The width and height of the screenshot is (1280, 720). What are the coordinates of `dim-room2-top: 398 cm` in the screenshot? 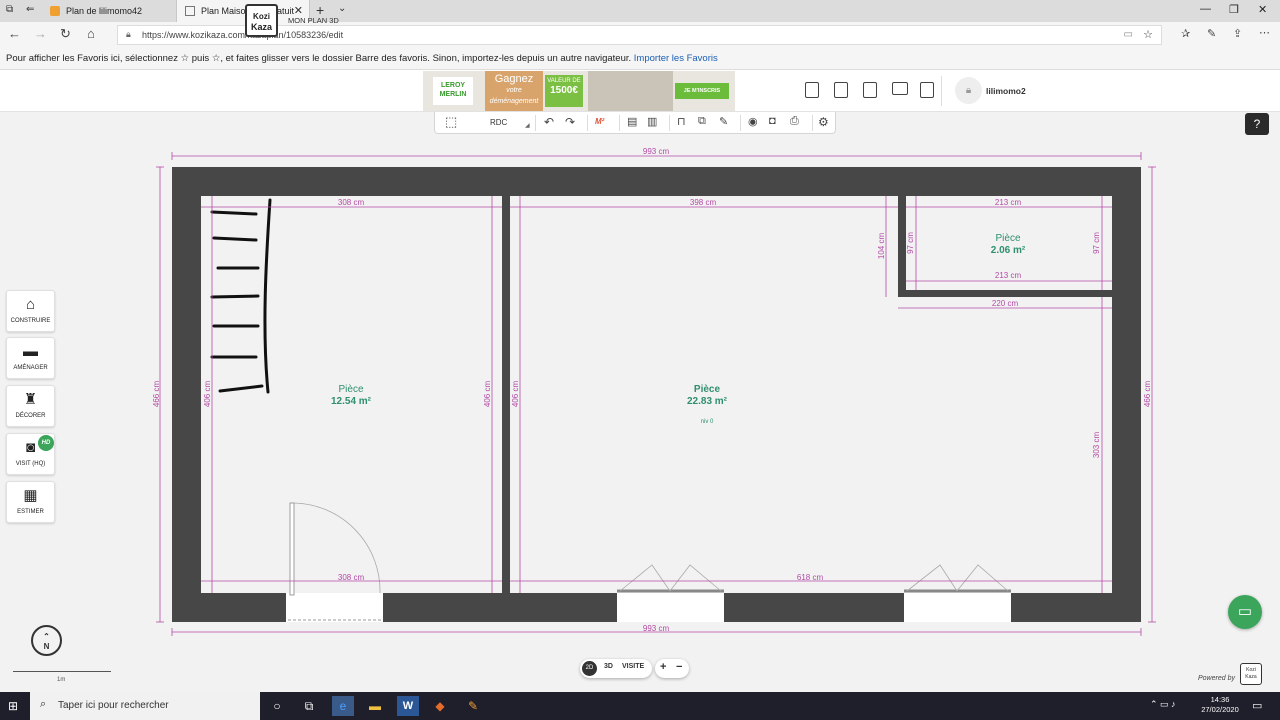 It's located at (703, 202).